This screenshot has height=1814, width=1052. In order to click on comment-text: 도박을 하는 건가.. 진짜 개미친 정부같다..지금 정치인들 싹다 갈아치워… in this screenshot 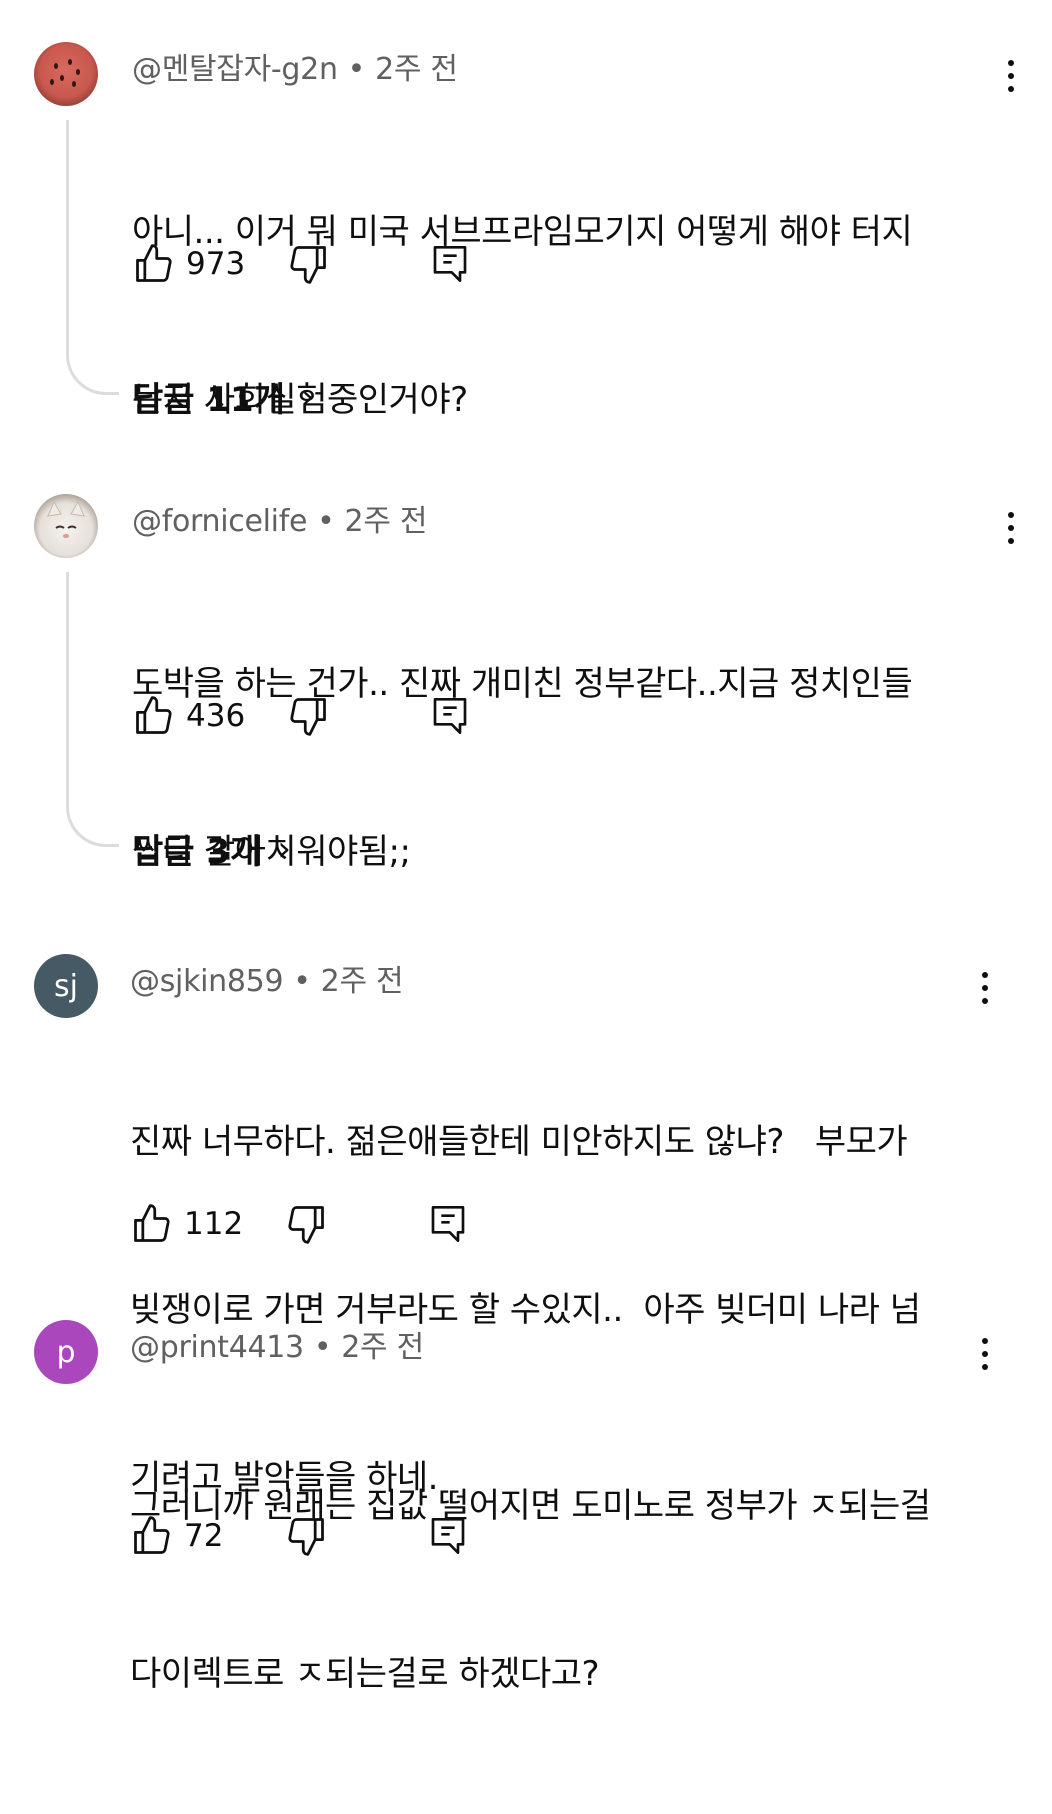, I will do `click(522, 768)`.